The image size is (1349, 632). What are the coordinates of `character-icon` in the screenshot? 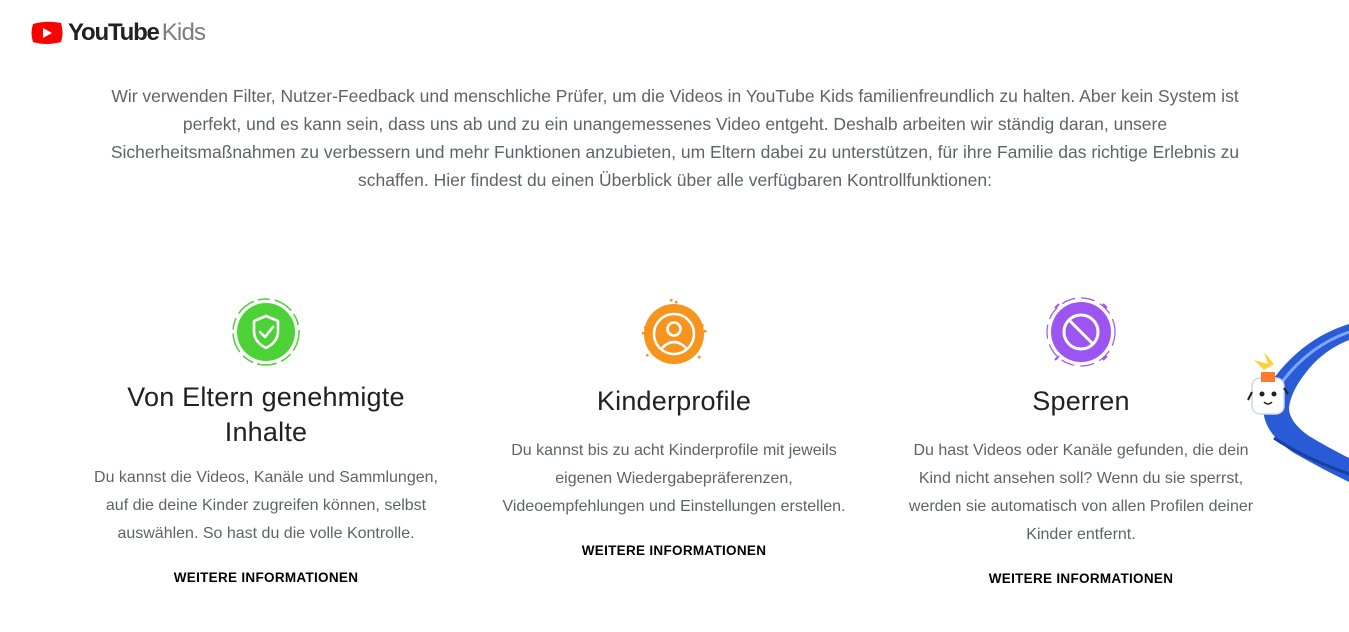 It's located at (1268, 383).